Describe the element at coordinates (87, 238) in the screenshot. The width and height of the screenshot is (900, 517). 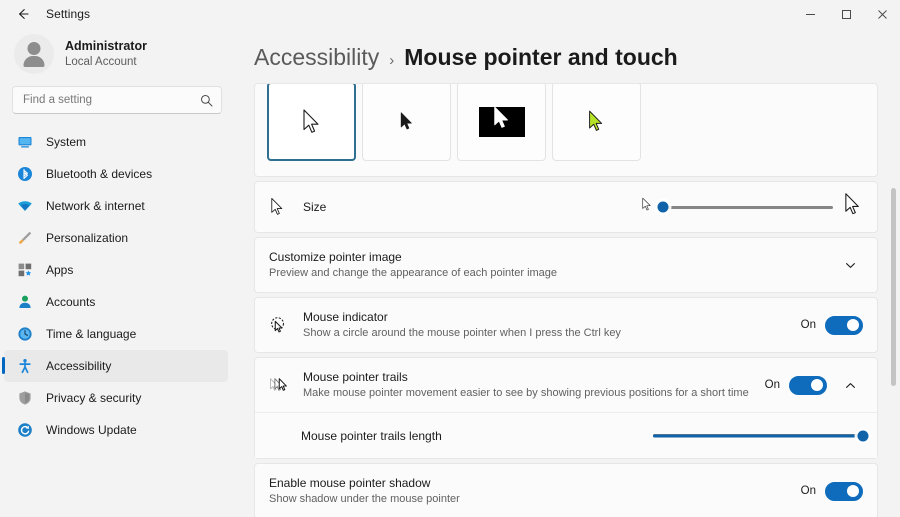
I see `sidebar-item-label: Personalization` at that location.